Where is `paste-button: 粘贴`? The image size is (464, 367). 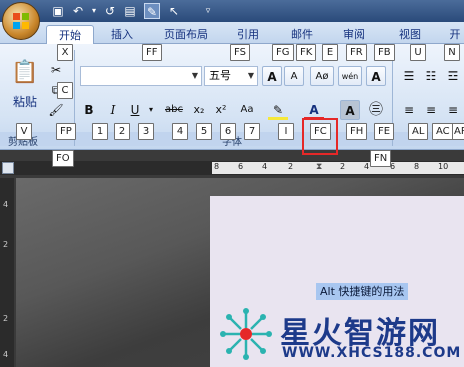
paste-button: 粘贴 is located at coordinates (25, 102).